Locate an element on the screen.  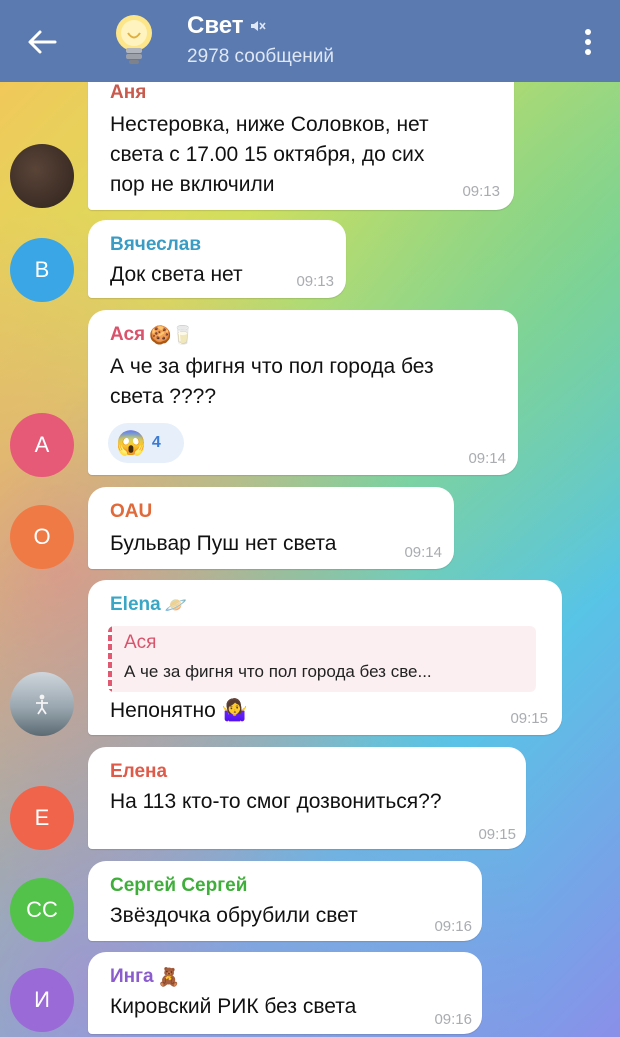
message-bubble: Вячеслав Док света нет 09:13 is located at coordinates (217, 259).